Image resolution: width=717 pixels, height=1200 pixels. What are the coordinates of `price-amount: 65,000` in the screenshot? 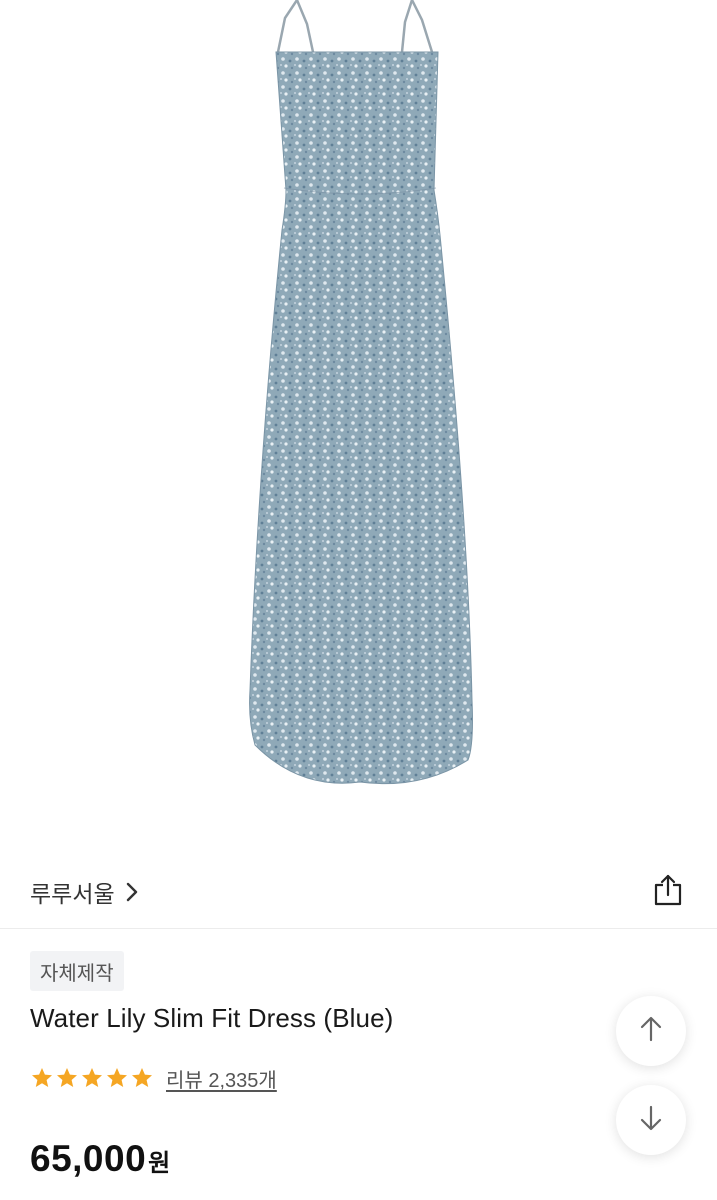 It's located at (88, 1158).